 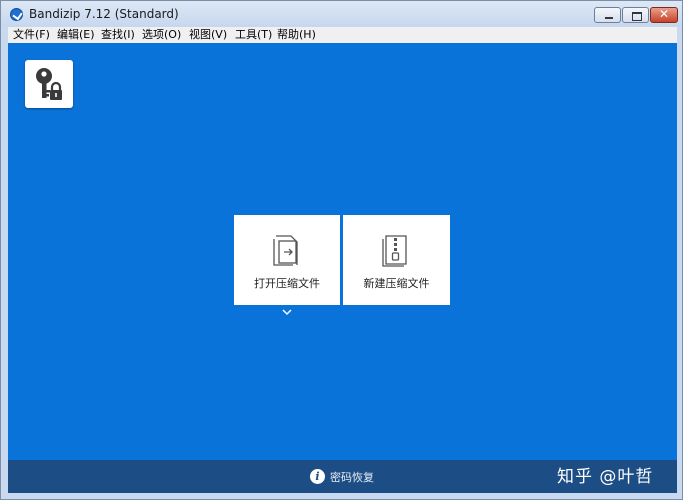 I want to click on new-archive-icon, so click(x=394, y=251).